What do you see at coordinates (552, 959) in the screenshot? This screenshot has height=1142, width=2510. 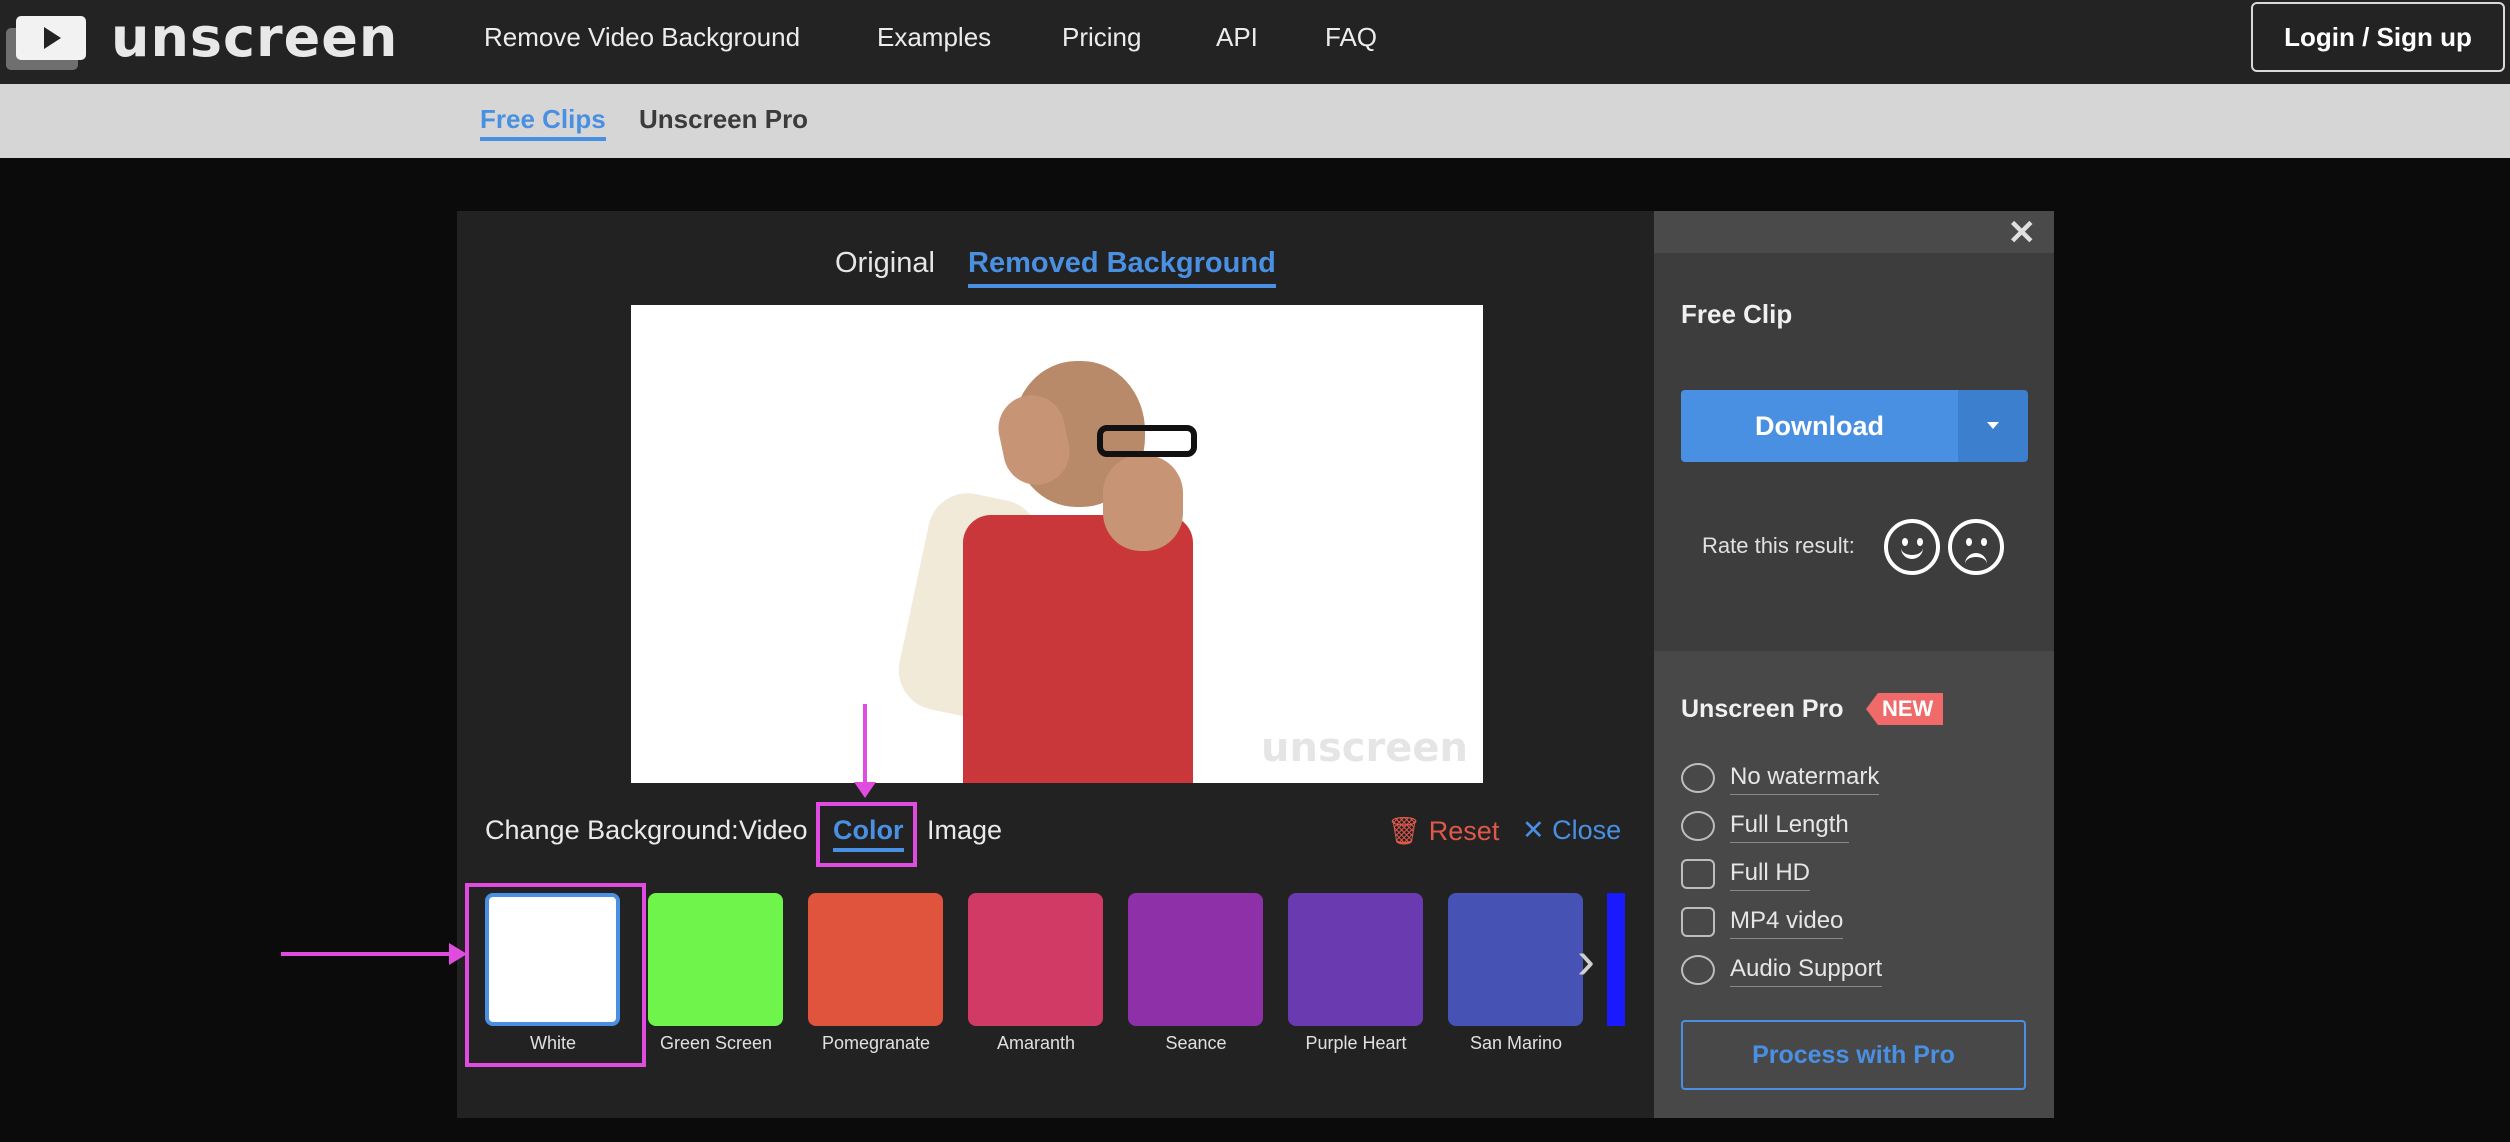 I see `swatch-white` at bounding box center [552, 959].